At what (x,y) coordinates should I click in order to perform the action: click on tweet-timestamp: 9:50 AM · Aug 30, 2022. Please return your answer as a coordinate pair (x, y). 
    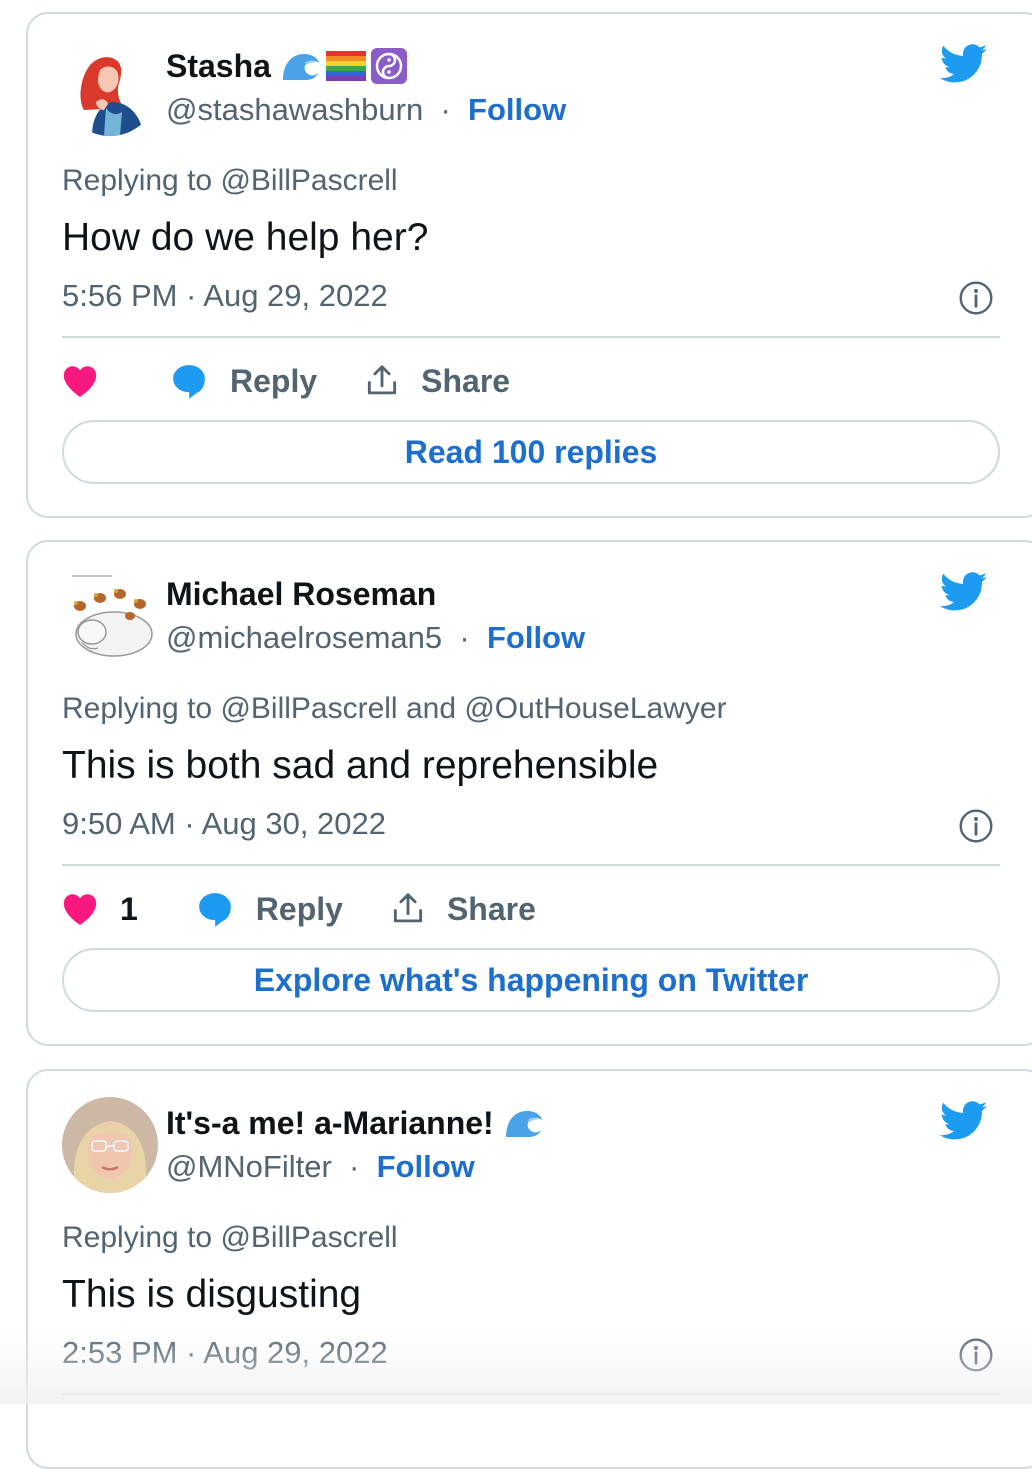
    Looking at the image, I should click on (224, 824).